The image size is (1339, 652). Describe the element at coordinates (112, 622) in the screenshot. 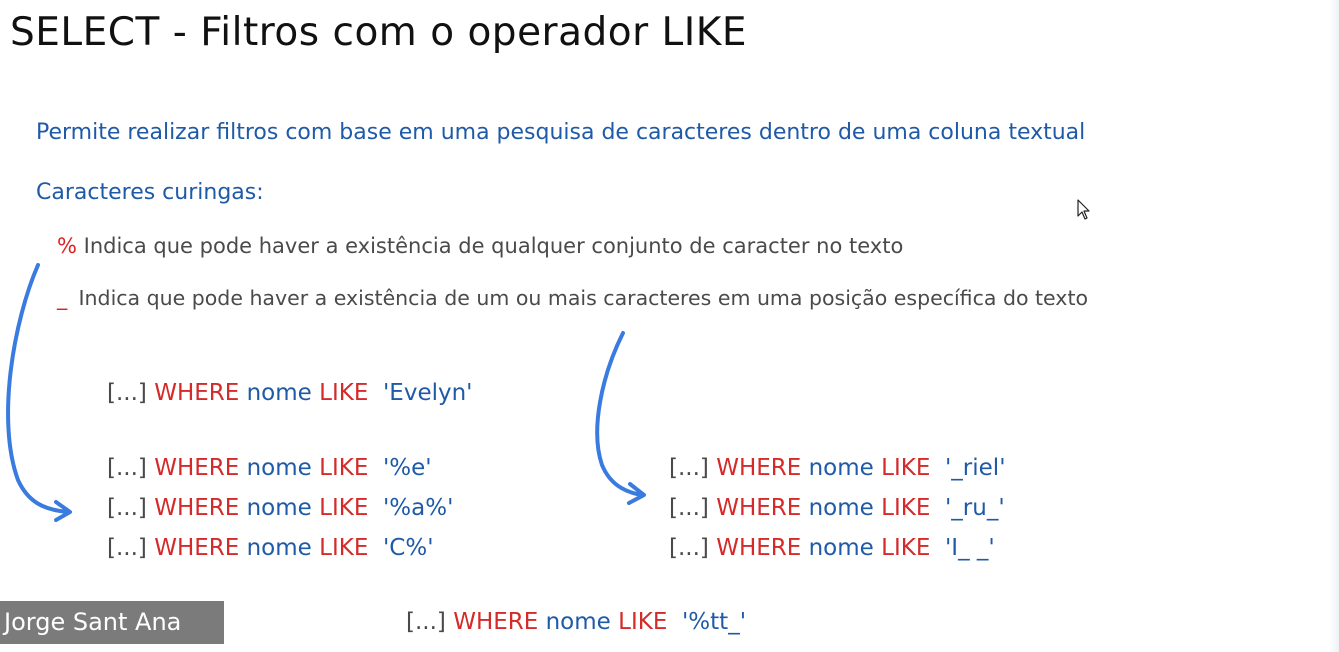

I see `presenter-name-tag: Jorge Sant Ana` at that location.